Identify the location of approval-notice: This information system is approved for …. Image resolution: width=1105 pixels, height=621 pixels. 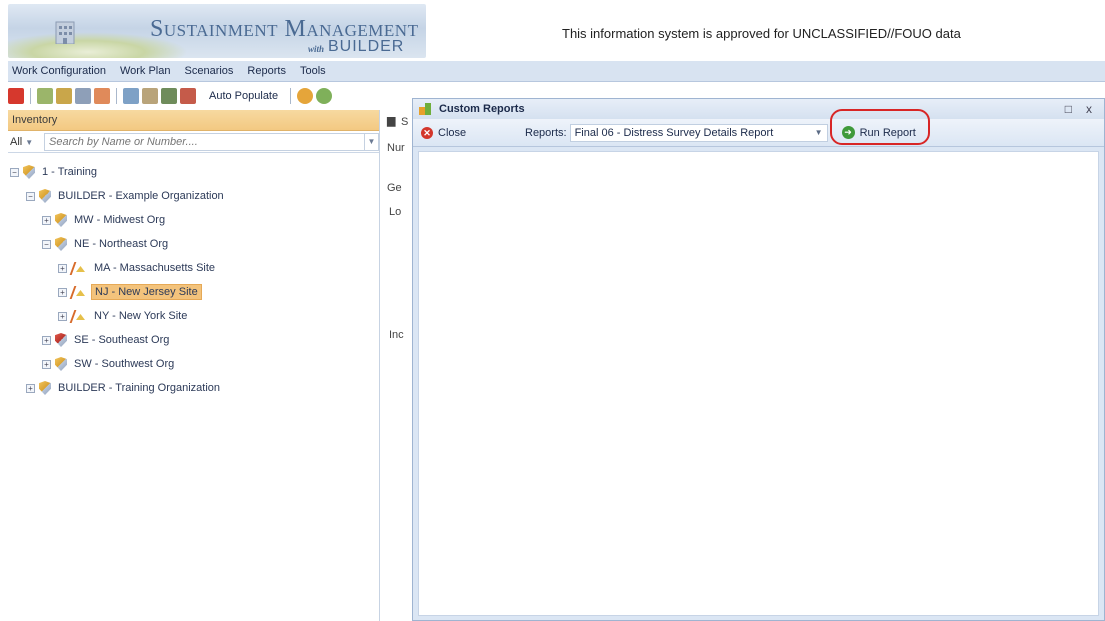
(761, 33).